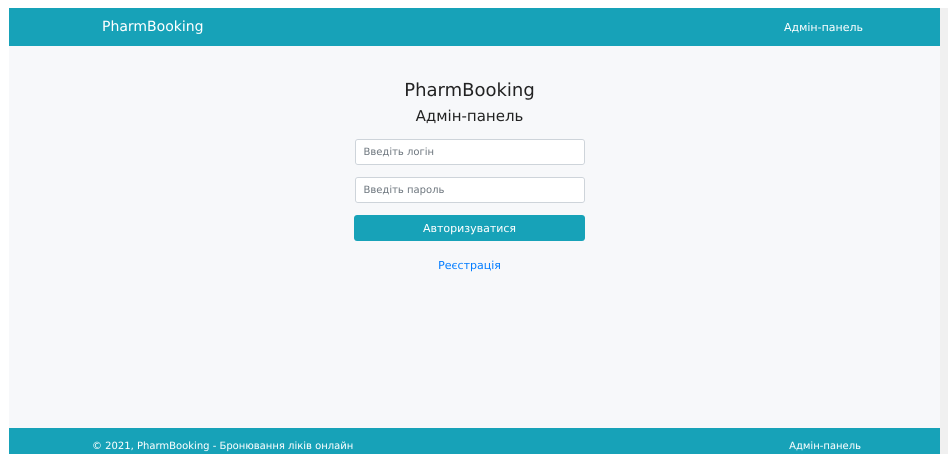 The height and width of the screenshot is (454, 948). Describe the element at coordinates (223, 447) in the screenshot. I see `copyright-text: © 2021, PharmBooking - Бронювання ліків онлайн` at that location.